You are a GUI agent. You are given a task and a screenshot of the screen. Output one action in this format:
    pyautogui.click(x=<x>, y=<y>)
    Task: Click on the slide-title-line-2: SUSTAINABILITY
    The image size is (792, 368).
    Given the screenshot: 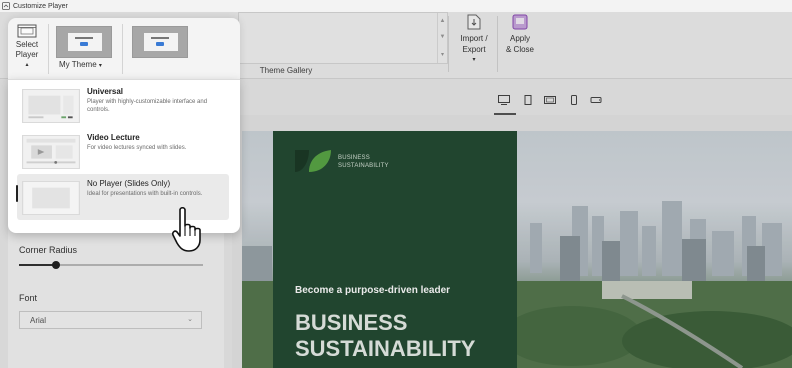 What is the action you would take?
    pyautogui.click(x=385, y=348)
    